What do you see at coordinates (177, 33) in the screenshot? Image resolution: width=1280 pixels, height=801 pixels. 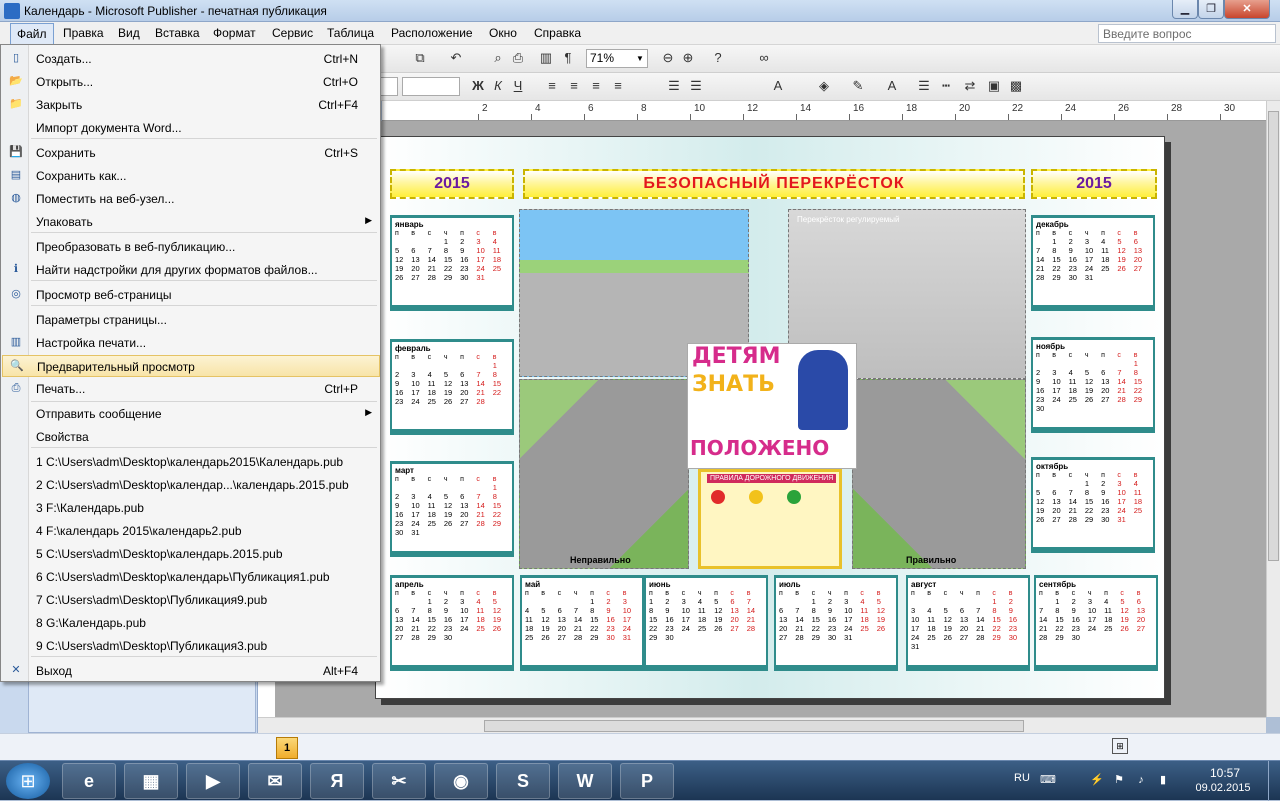 I see `menu-insert: Вставка` at bounding box center [177, 33].